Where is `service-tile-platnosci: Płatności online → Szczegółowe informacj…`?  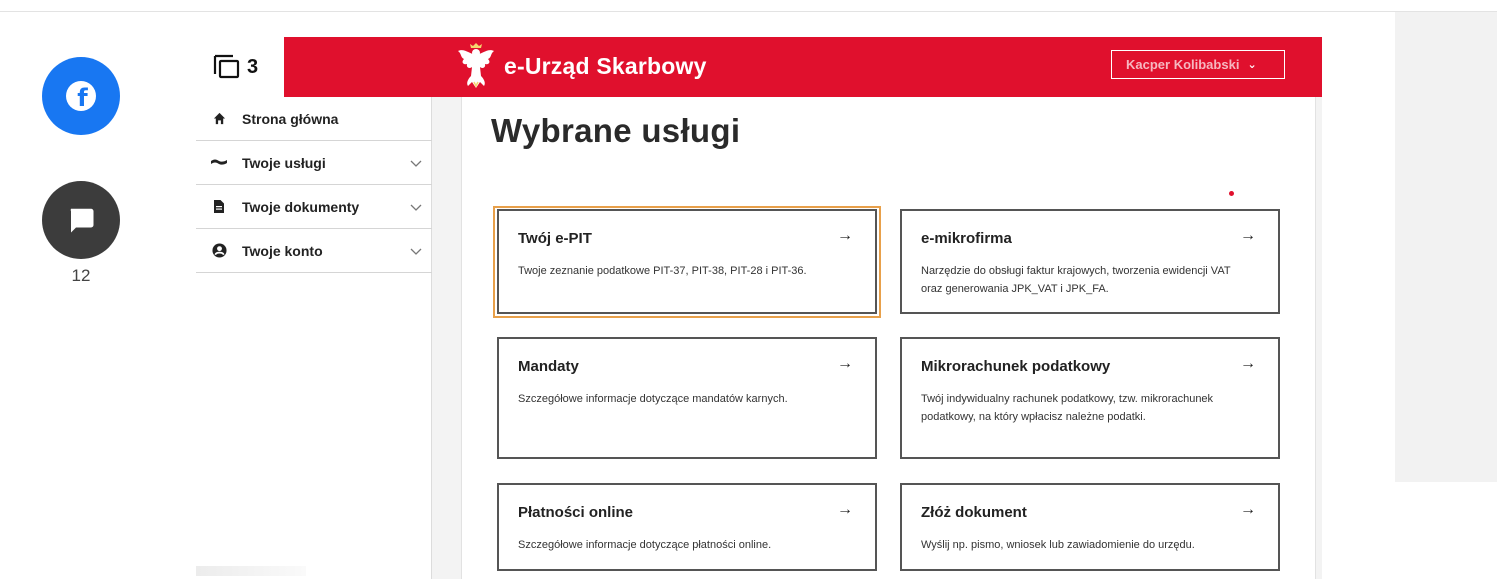
service-tile-platnosci: Płatności online → Szczegółowe informacj… is located at coordinates (687, 527).